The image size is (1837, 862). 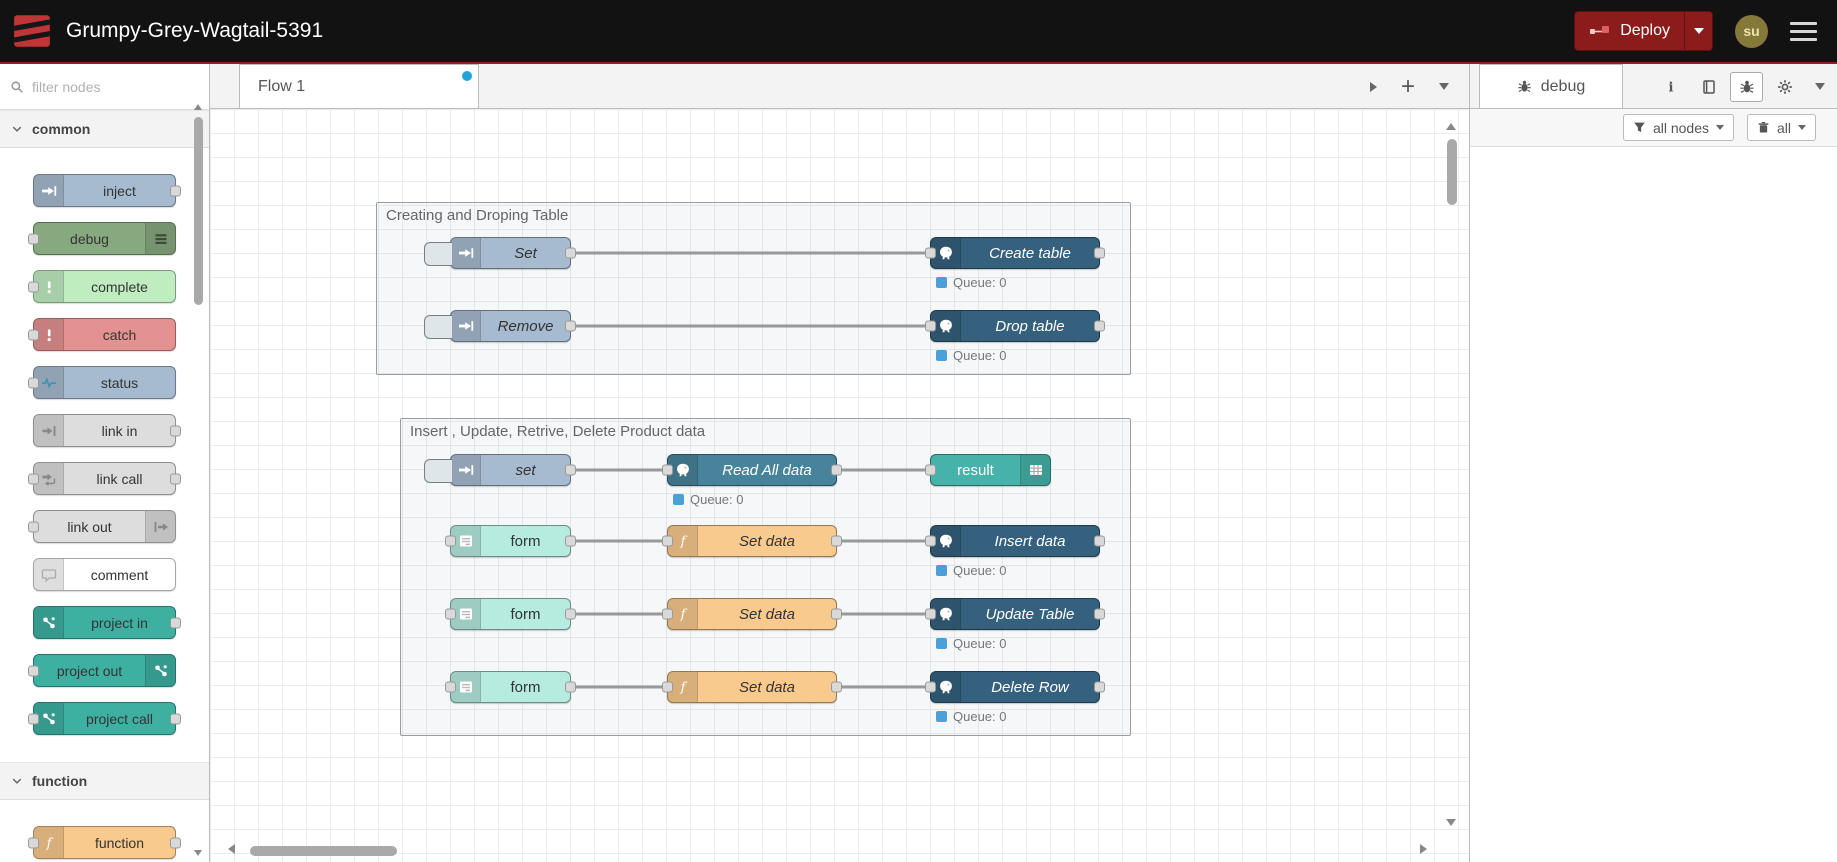 What do you see at coordinates (107, 622) in the screenshot?
I see `palette-node-project-in: project in` at bounding box center [107, 622].